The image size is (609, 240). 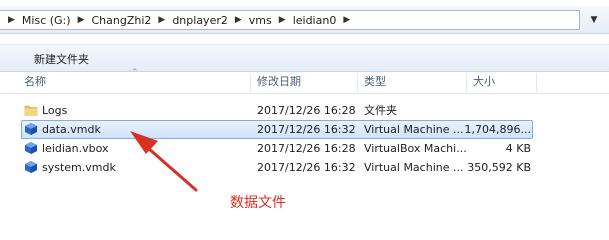 I want to click on annotation-label: 数据文件, so click(x=258, y=203).